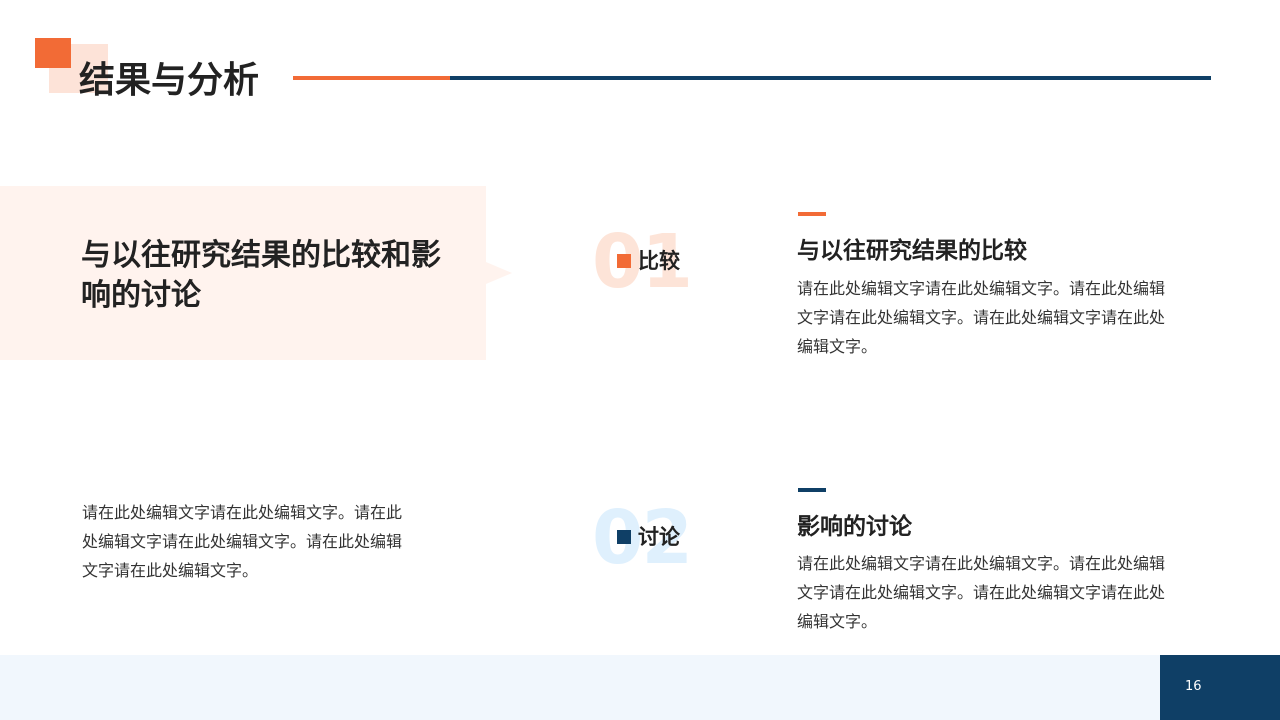 This screenshot has width=1280, height=720. Describe the element at coordinates (912, 251) in the screenshot. I see `item-title-1: 与以往研究结果的比较` at that location.